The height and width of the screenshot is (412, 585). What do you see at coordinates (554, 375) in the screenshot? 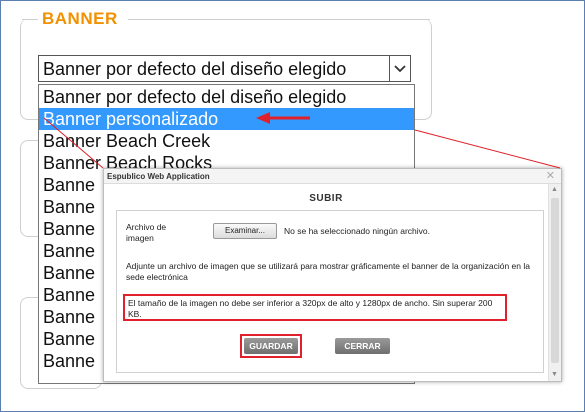
I see `scroll-down-icon: ▼` at bounding box center [554, 375].